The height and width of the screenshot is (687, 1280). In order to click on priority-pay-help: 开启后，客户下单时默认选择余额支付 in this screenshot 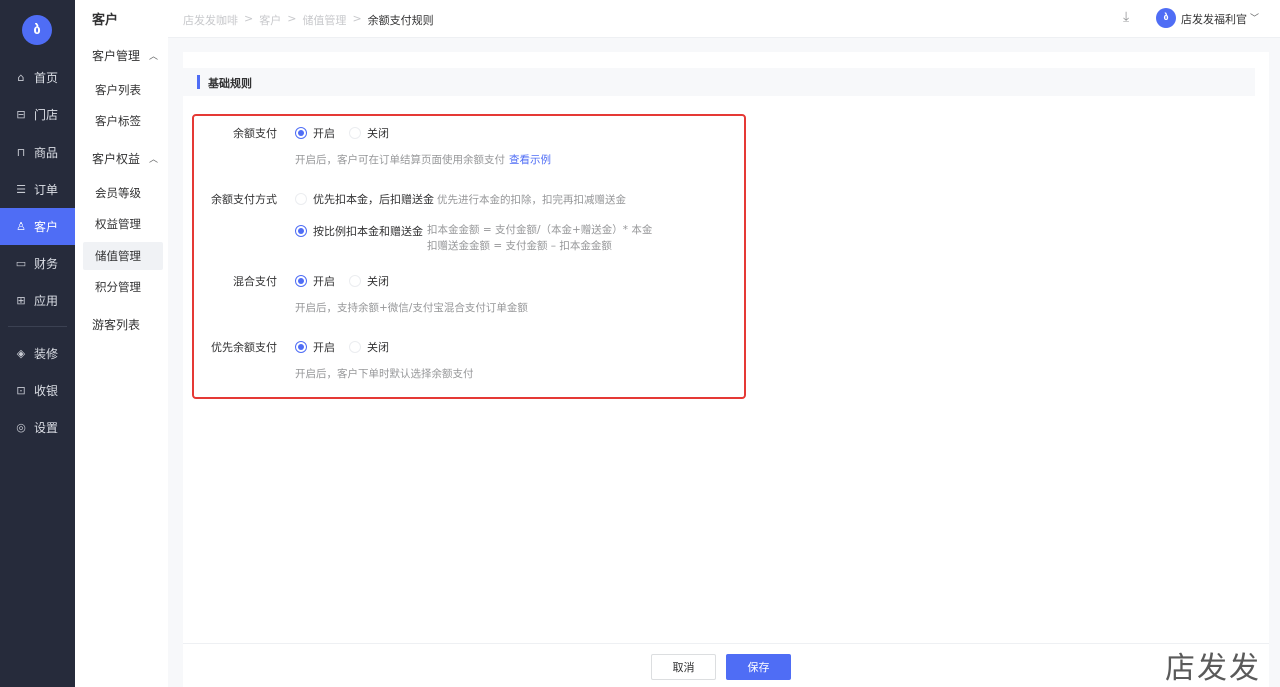, I will do `click(384, 374)`.